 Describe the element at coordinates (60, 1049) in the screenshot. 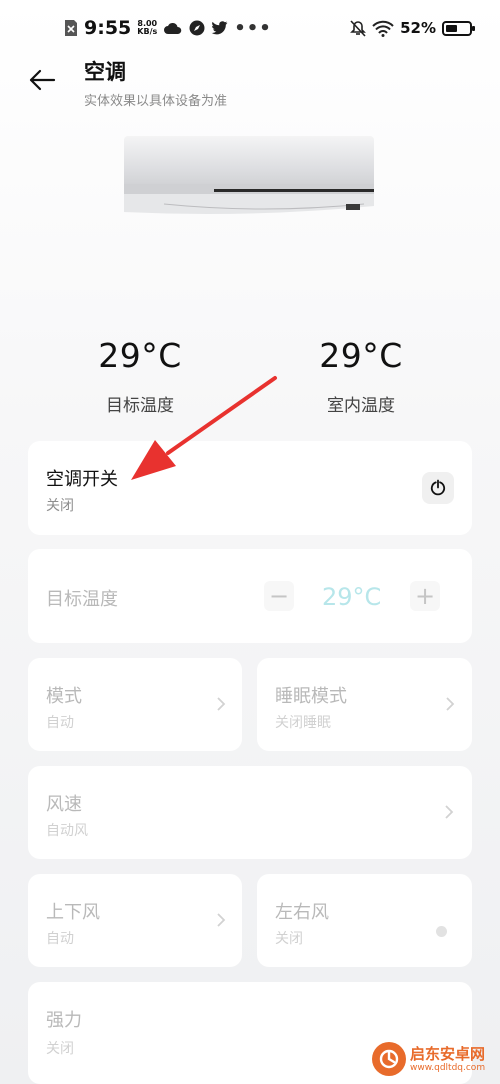

I see `turbo-status: 关闭` at that location.